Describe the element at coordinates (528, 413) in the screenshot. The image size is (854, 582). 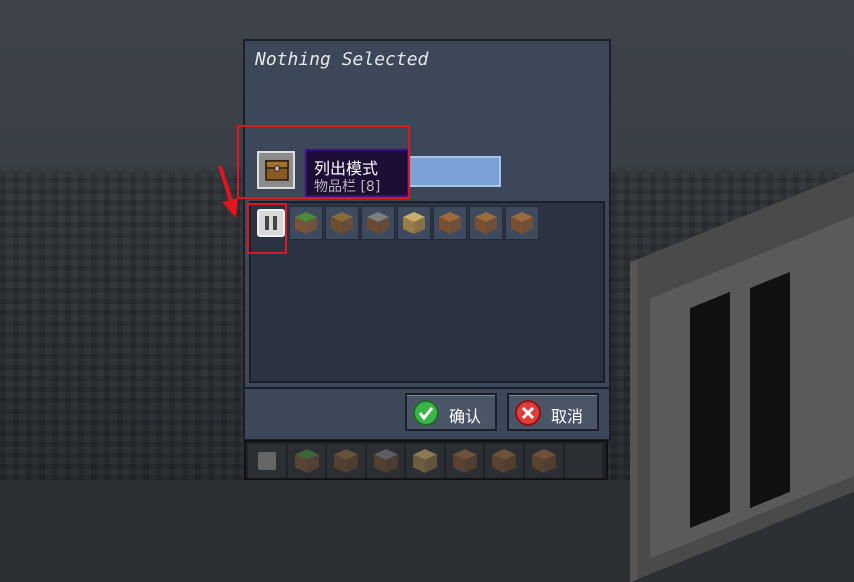
I see `close-icon` at that location.